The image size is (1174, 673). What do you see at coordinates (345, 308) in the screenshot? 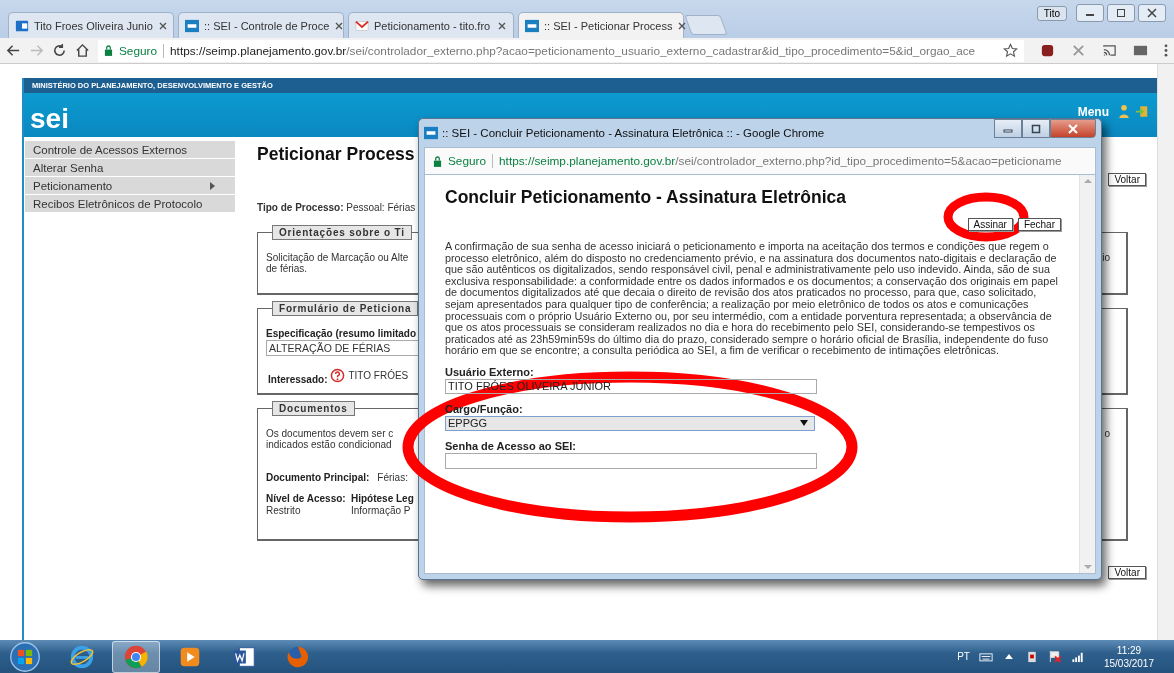
I see `section-legend: Formulário de Peticiona` at bounding box center [345, 308].